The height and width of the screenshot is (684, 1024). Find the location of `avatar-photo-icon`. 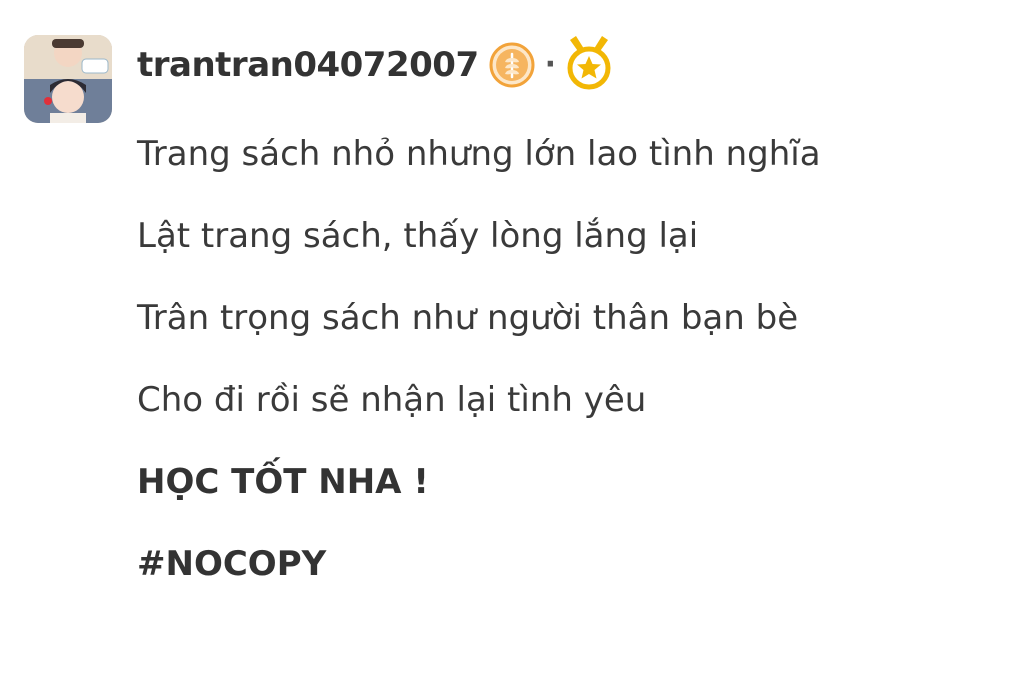

avatar-photo-icon is located at coordinates (68, 79).